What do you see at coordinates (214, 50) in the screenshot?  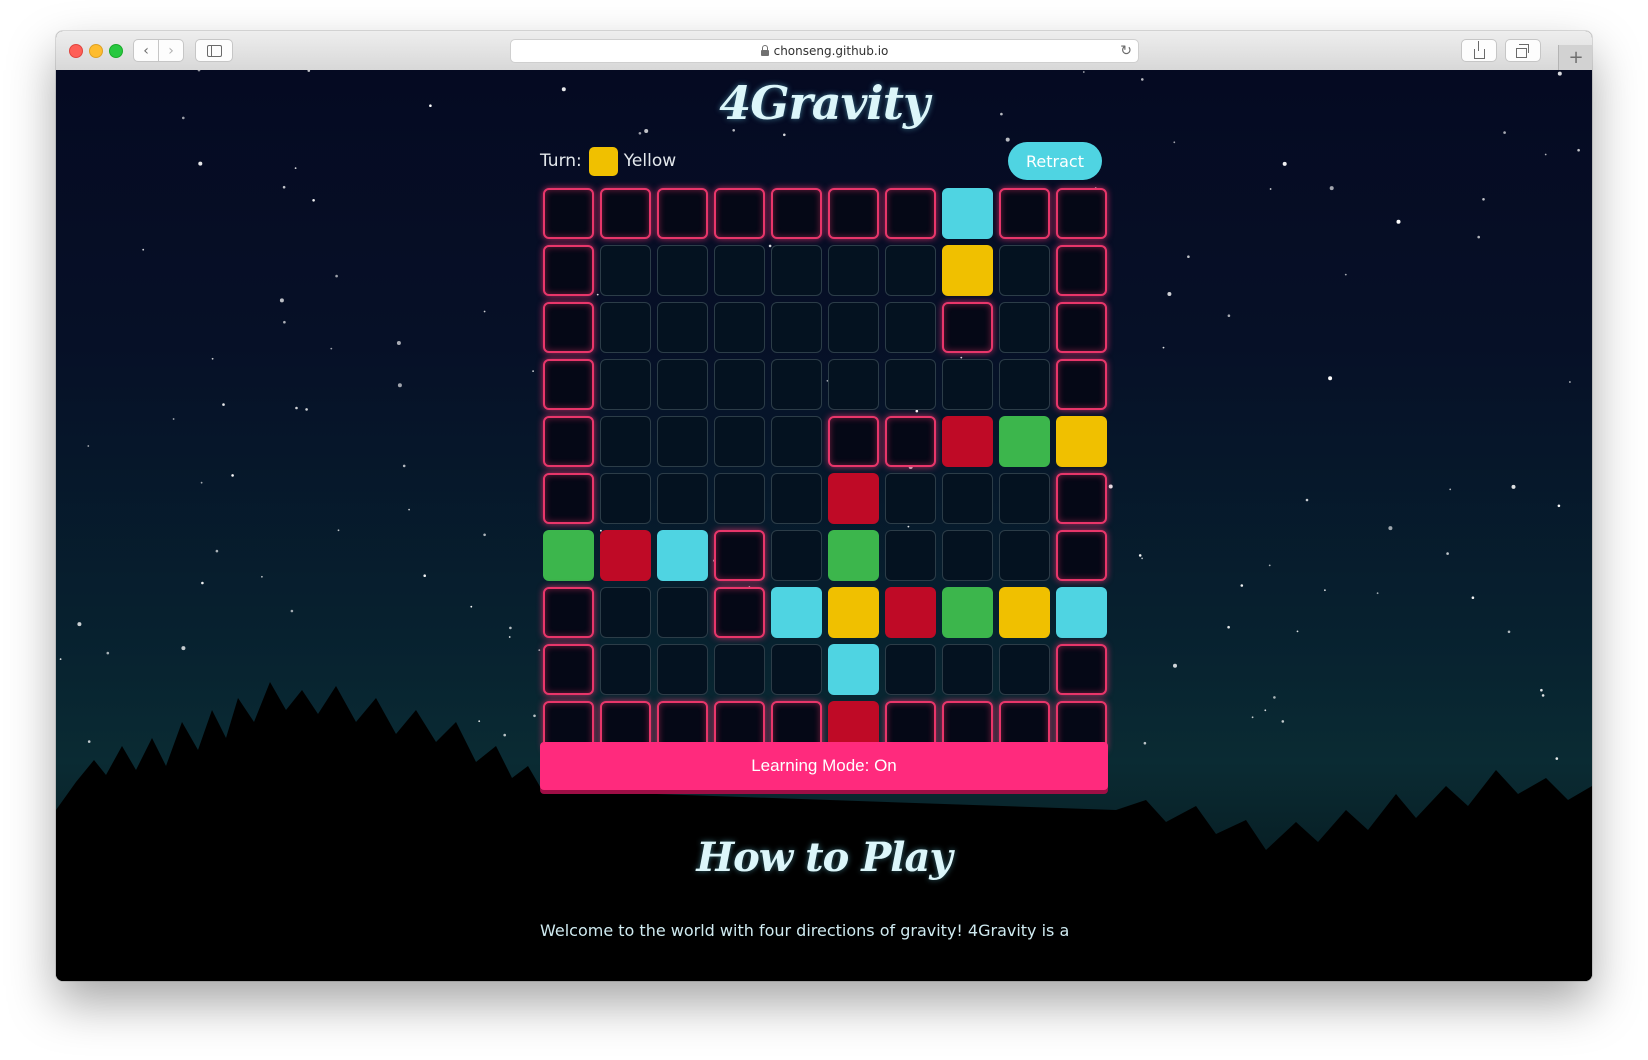 I see `sidebar-toggle-button` at bounding box center [214, 50].